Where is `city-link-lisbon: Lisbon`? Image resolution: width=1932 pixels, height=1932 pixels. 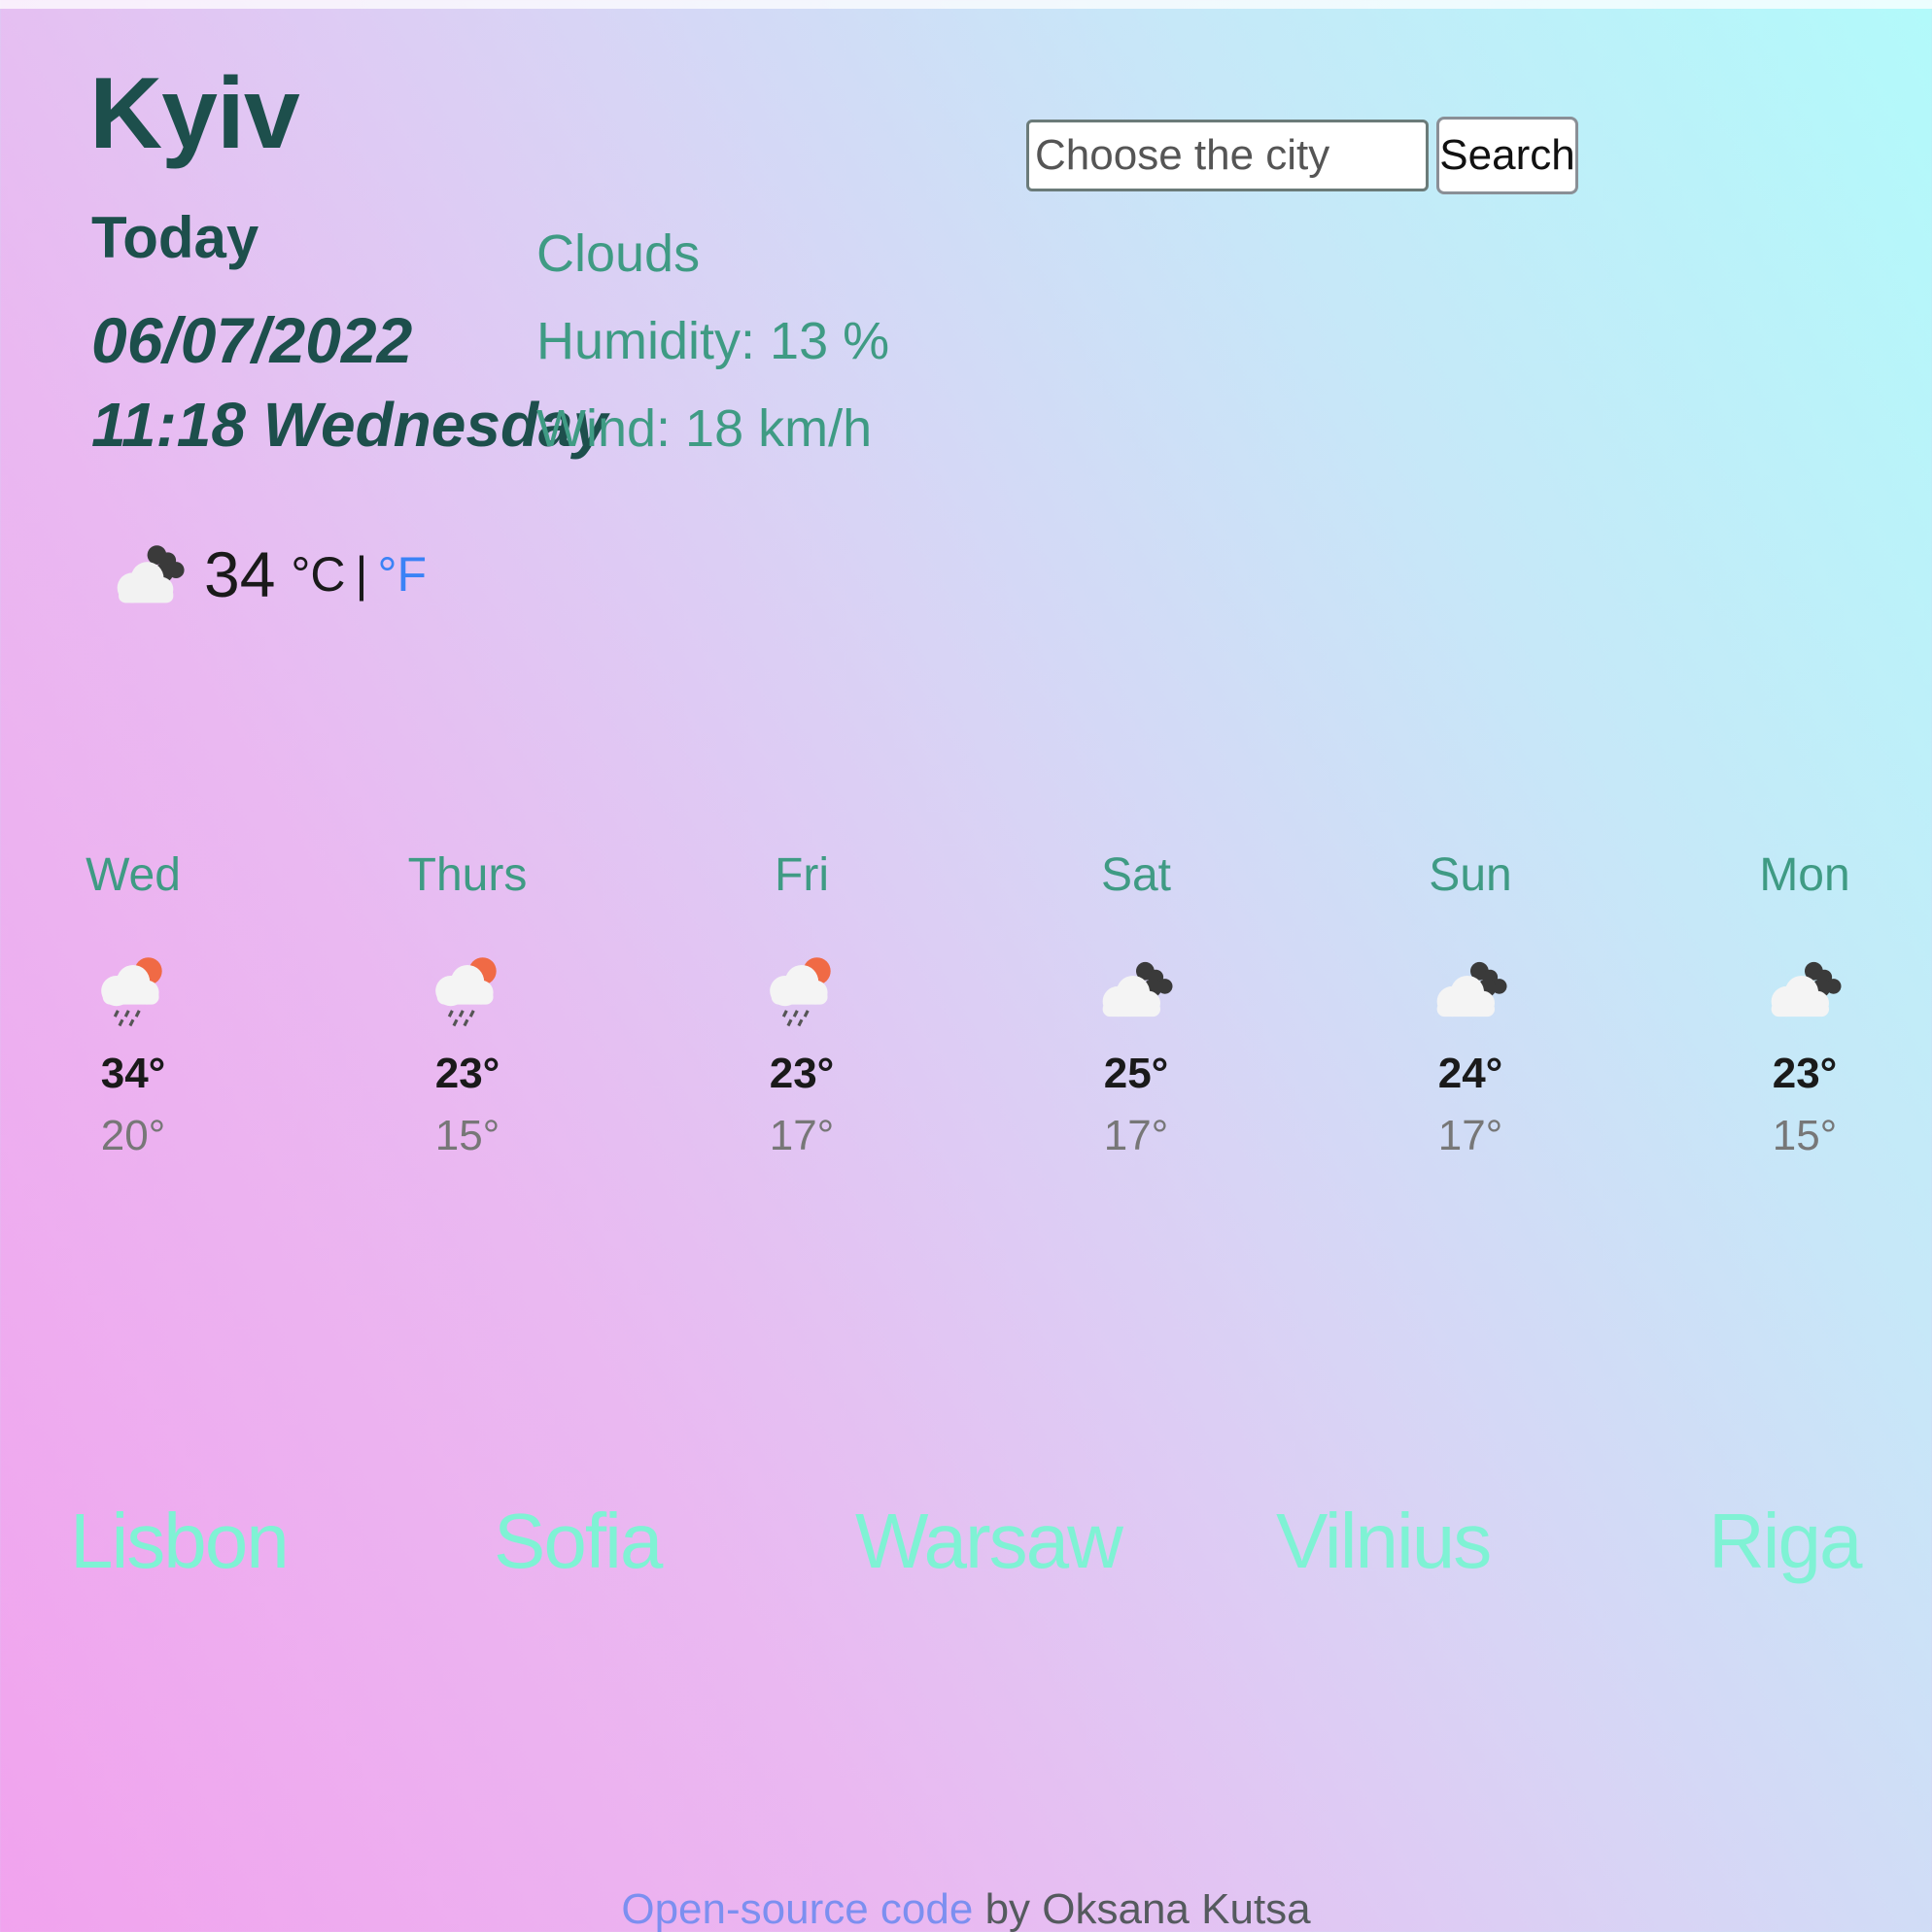
city-link-lisbon: Lisbon is located at coordinates (180, 1541).